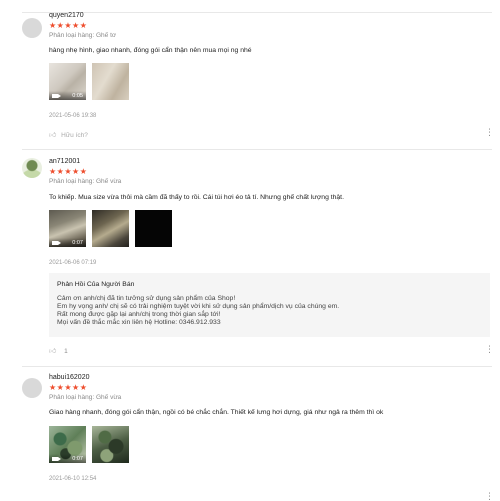 This screenshot has height=501, width=500. What do you see at coordinates (64, 161) in the screenshot?
I see `reviewer-username: an712001` at bounding box center [64, 161].